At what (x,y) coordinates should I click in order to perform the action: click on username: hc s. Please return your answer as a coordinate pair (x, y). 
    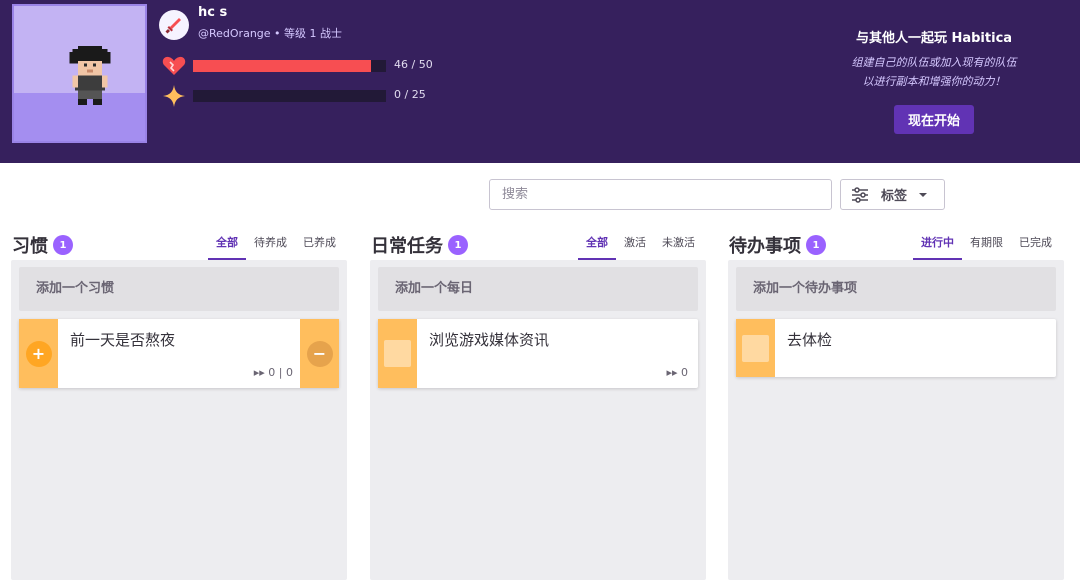
    Looking at the image, I should click on (213, 12).